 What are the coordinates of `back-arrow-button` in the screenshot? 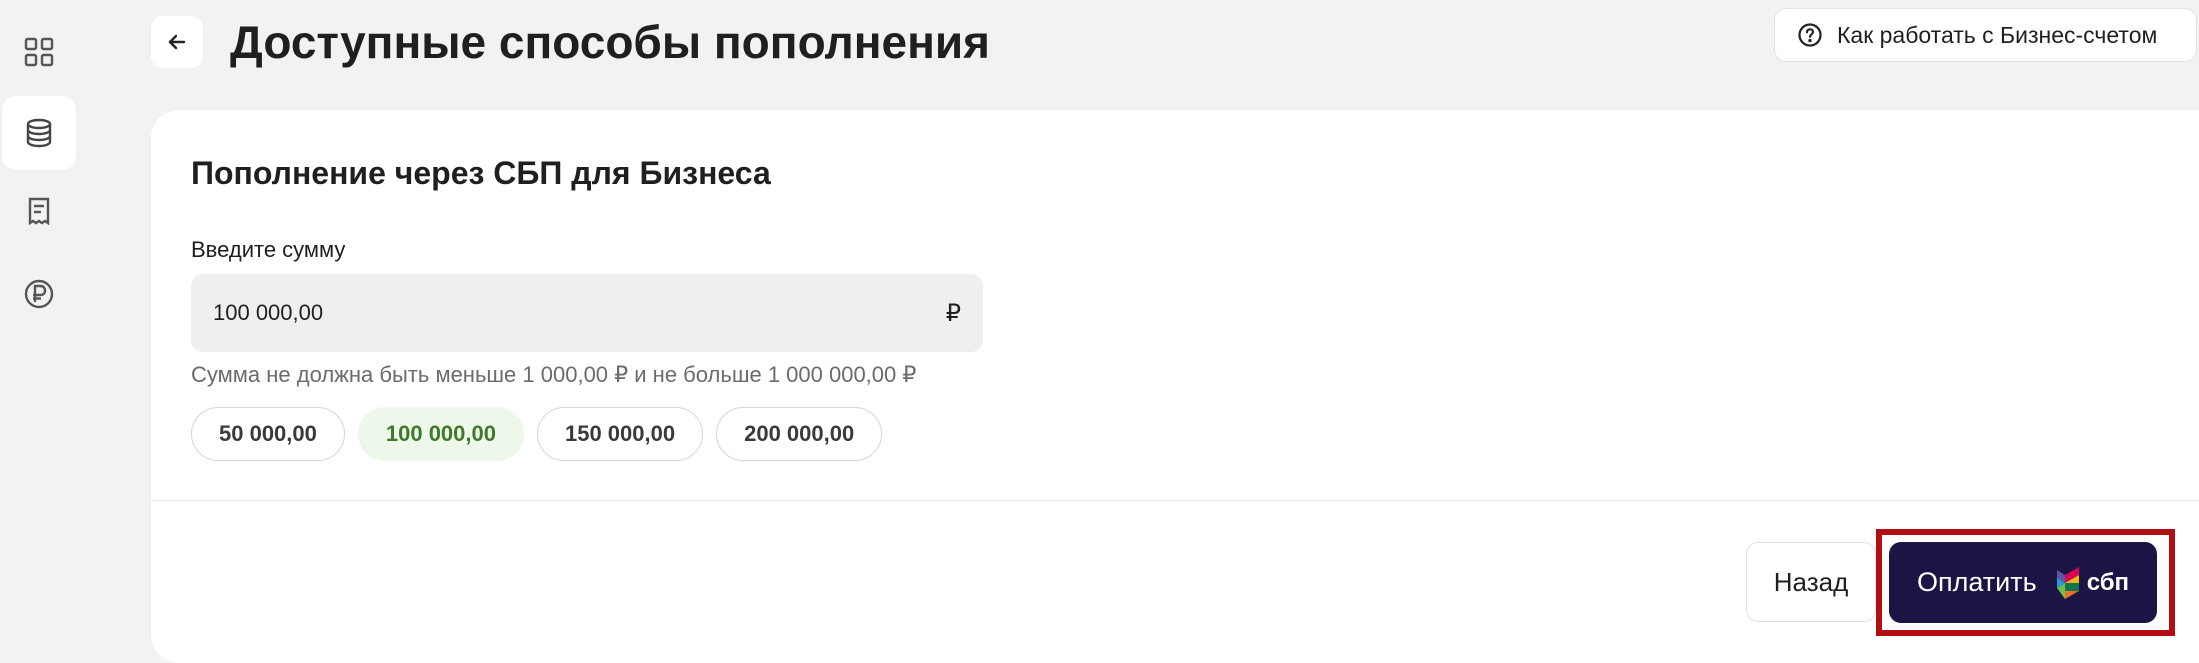 It's located at (177, 42).